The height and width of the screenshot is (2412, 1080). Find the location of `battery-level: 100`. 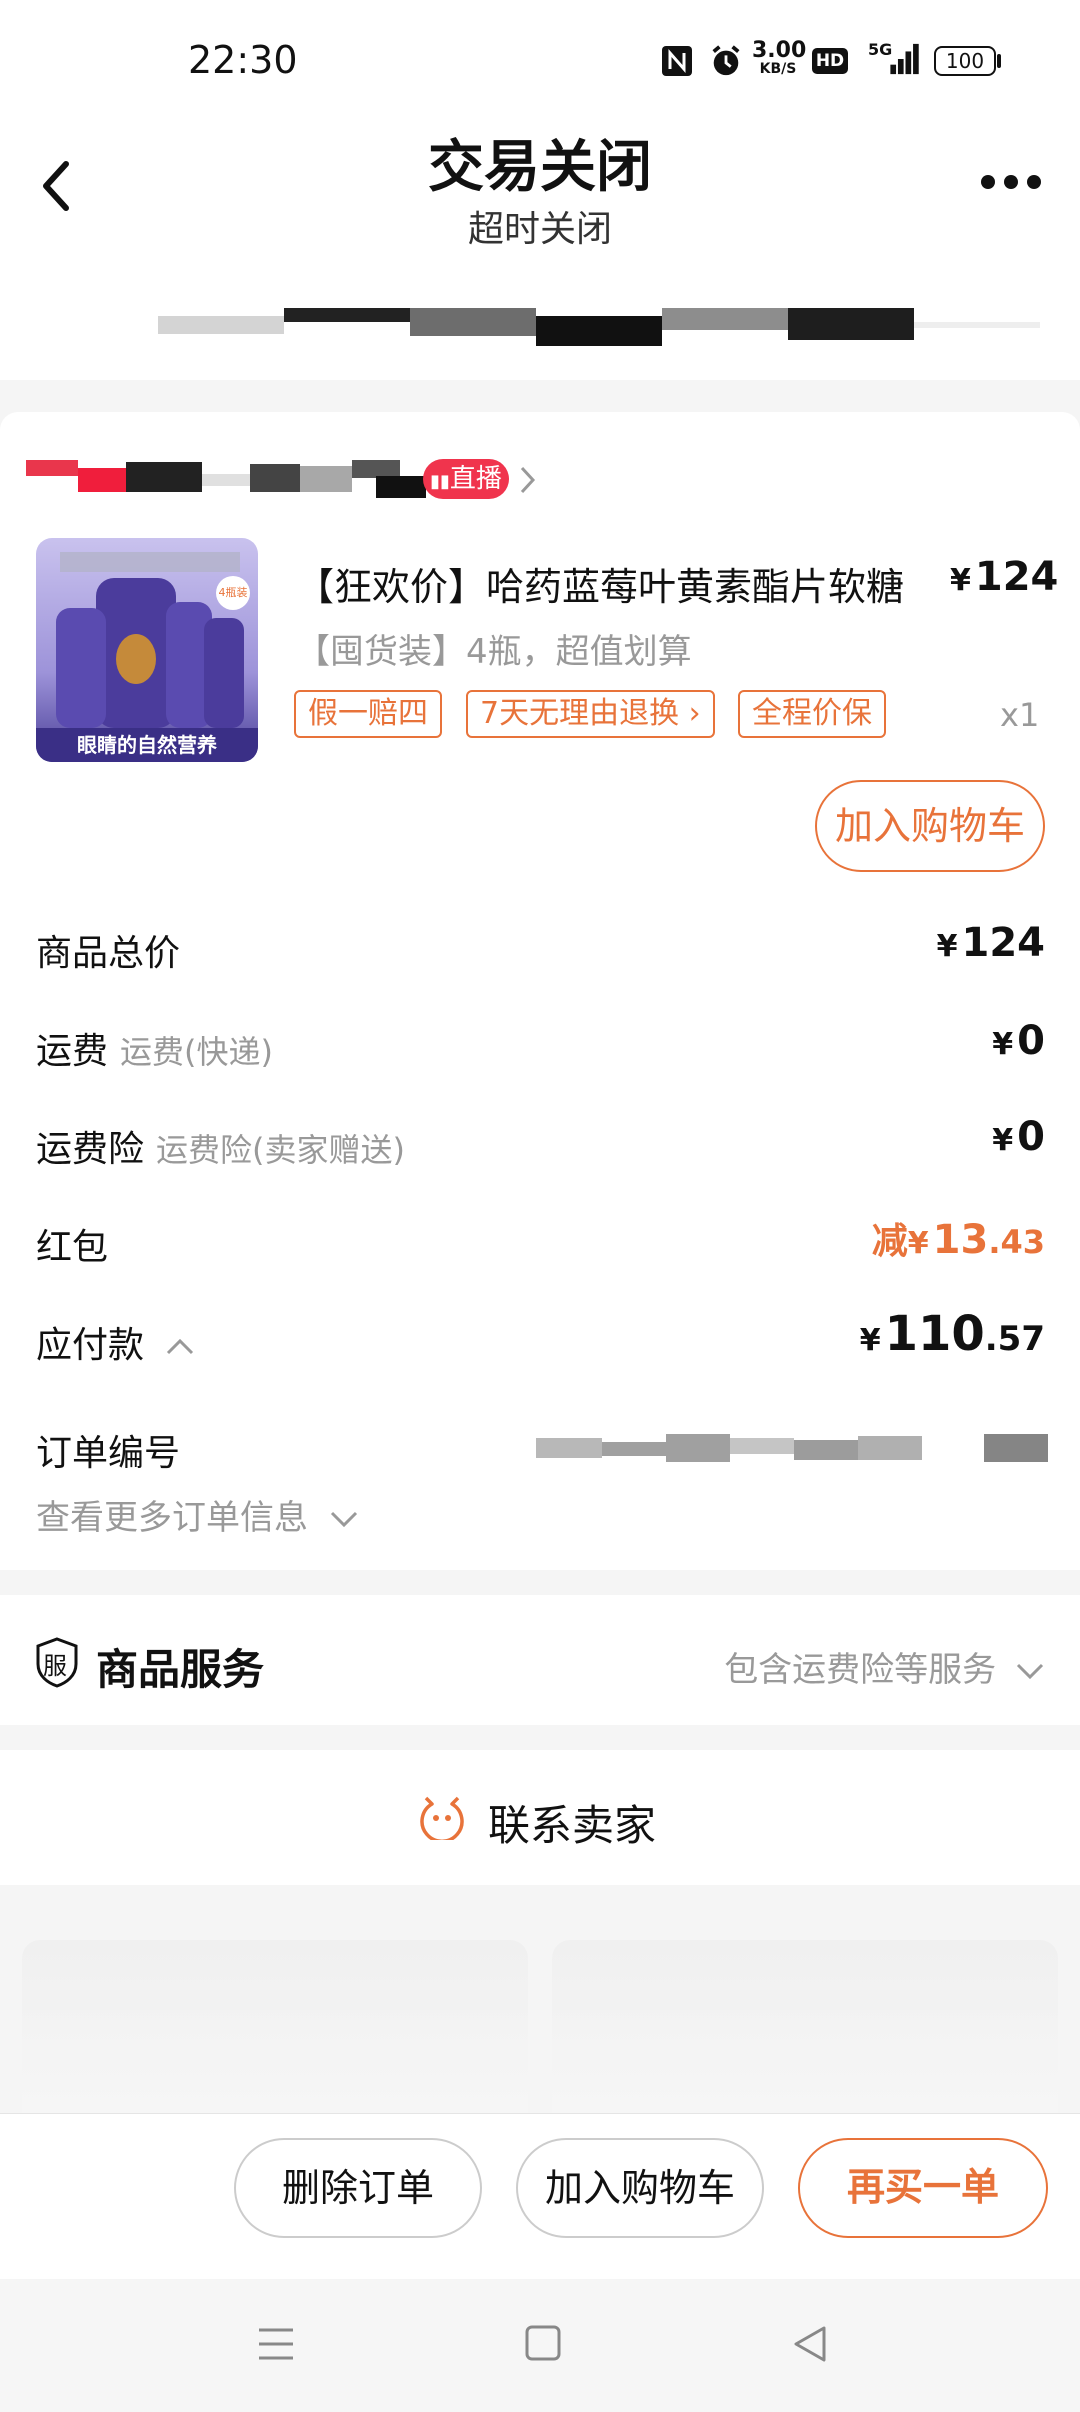

battery-level: 100 is located at coordinates (965, 61).